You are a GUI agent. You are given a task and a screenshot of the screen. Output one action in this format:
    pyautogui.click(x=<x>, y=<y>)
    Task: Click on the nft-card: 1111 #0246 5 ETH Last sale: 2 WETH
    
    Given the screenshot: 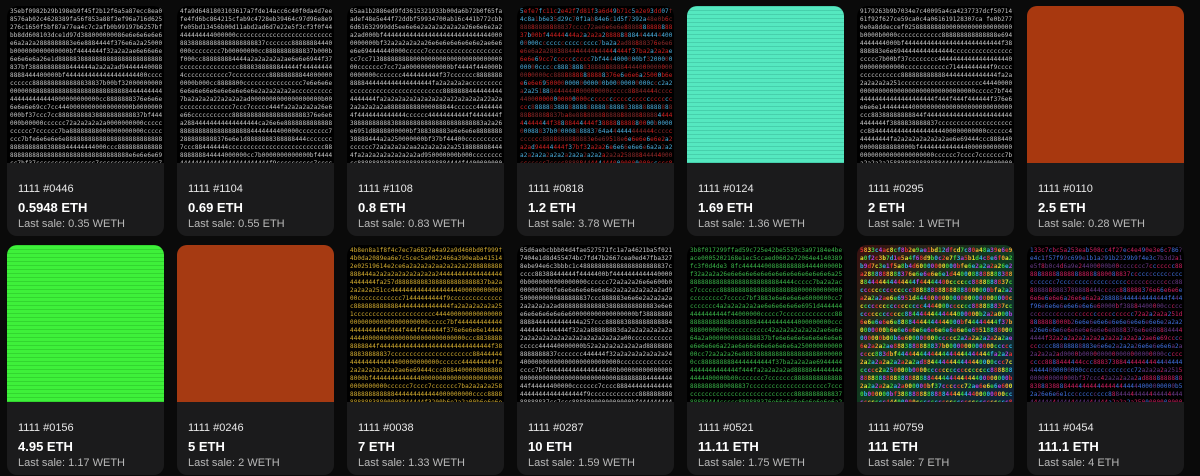 What is the action you would take?
    pyautogui.click(x=255, y=360)
    